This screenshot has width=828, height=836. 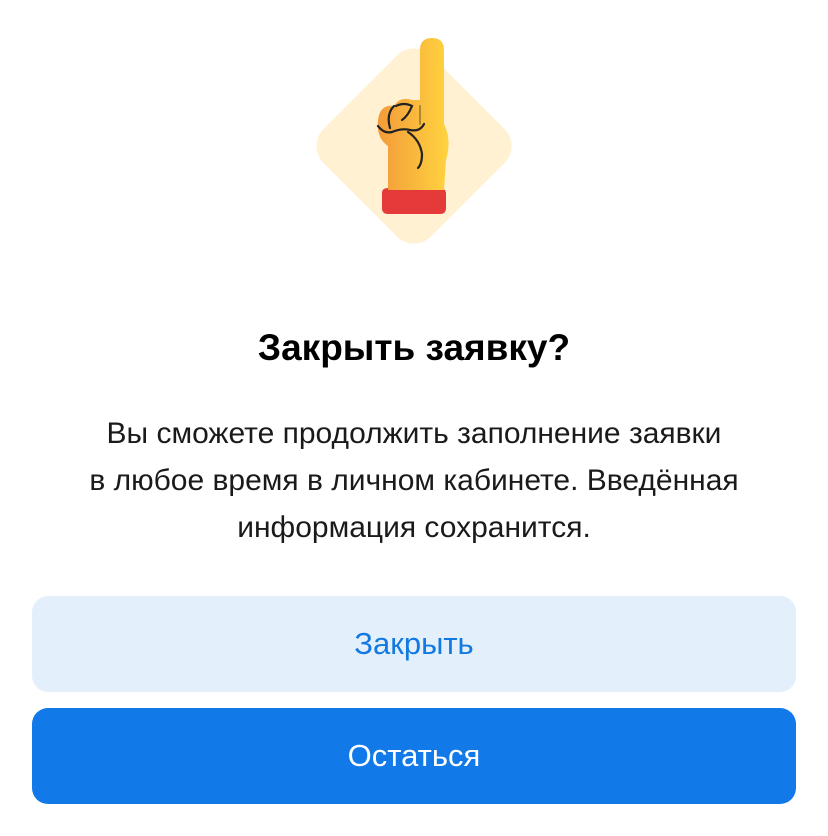 What do you see at coordinates (414, 527) in the screenshot?
I see `message-line: информация сохранится.` at bounding box center [414, 527].